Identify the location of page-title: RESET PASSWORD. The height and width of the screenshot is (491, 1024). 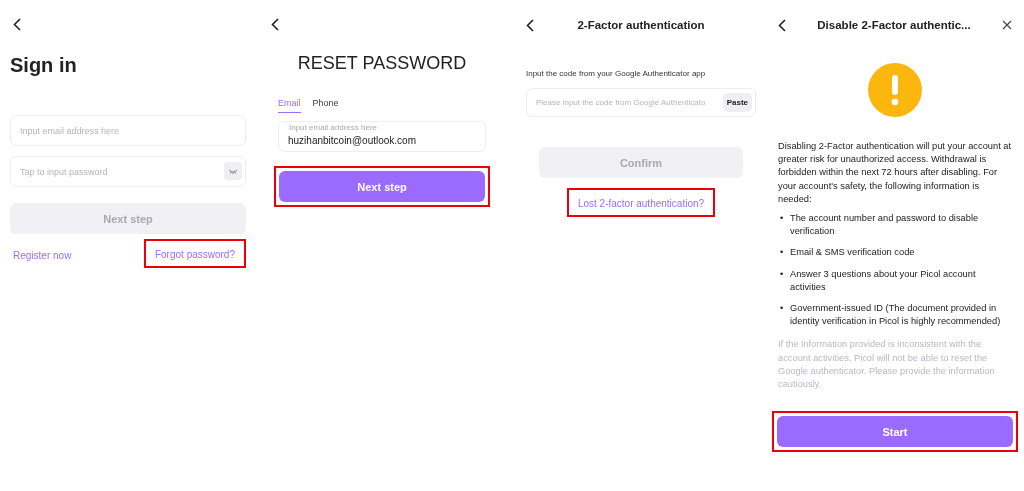
(382, 63).